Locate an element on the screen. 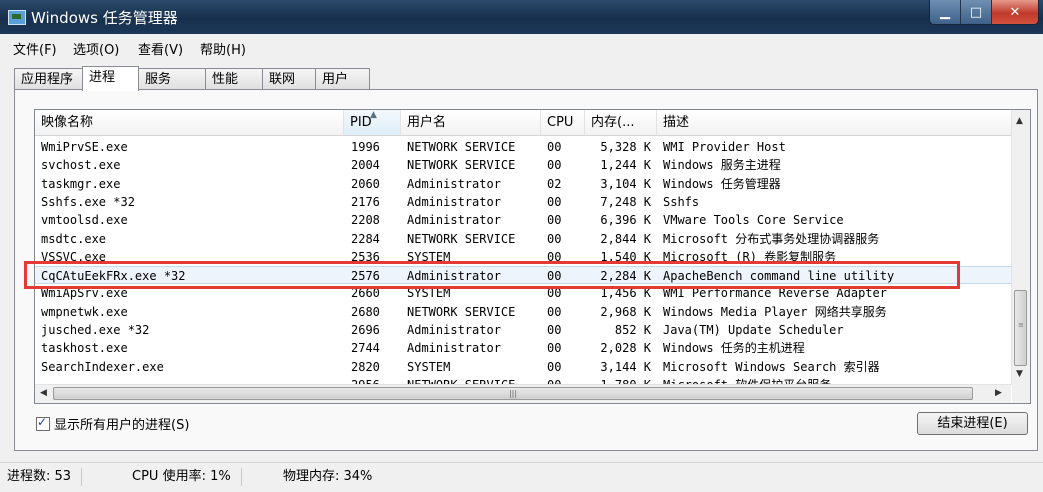 The height and width of the screenshot is (492, 1043). process-name: svchost.exe is located at coordinates (81, 165).